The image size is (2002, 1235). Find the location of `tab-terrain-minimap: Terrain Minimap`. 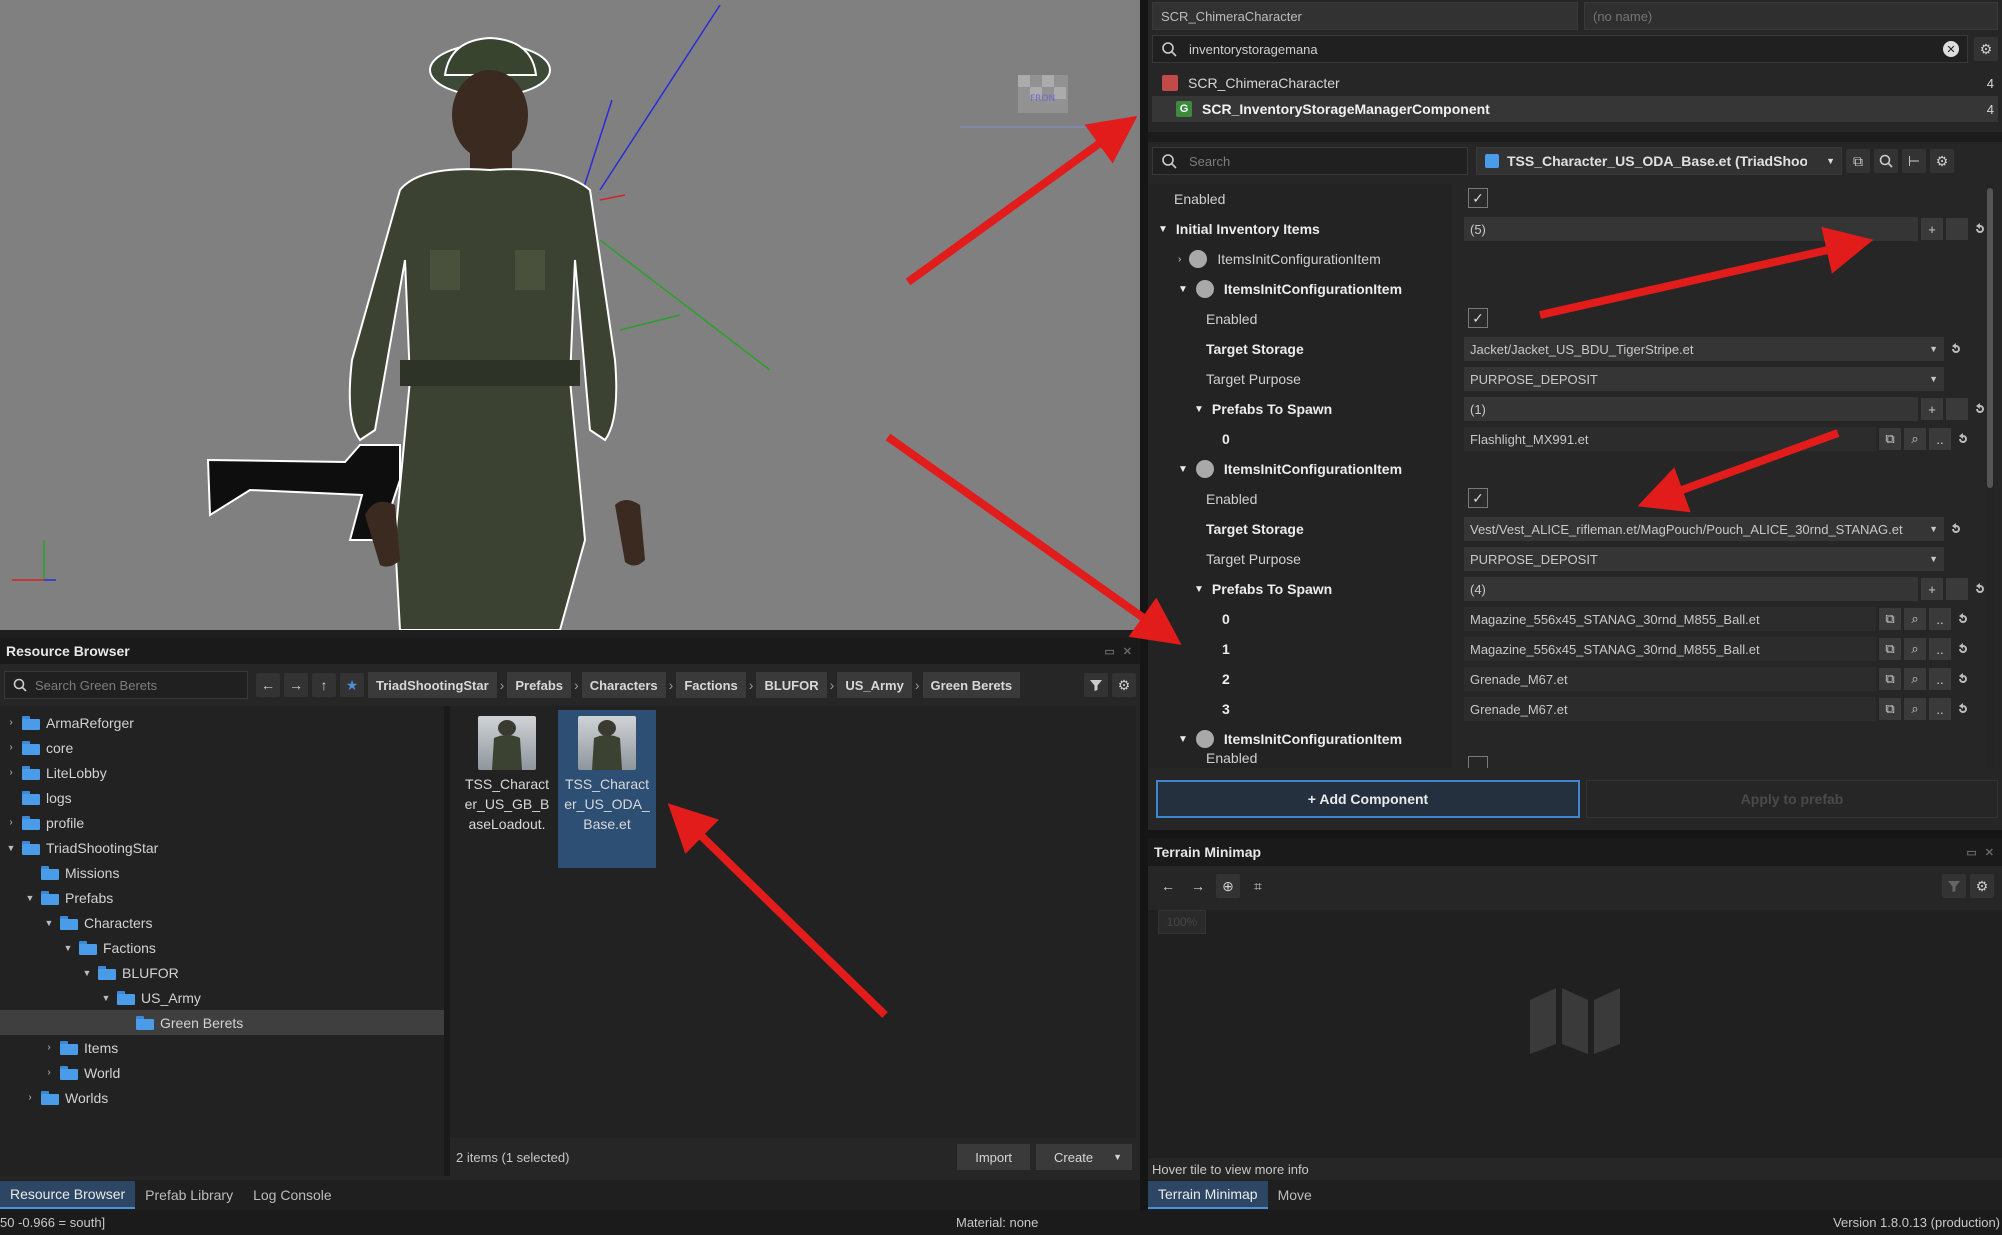

tab-terrain-minimap: Terrain Minimap is located at coordinates (1208, 1195).